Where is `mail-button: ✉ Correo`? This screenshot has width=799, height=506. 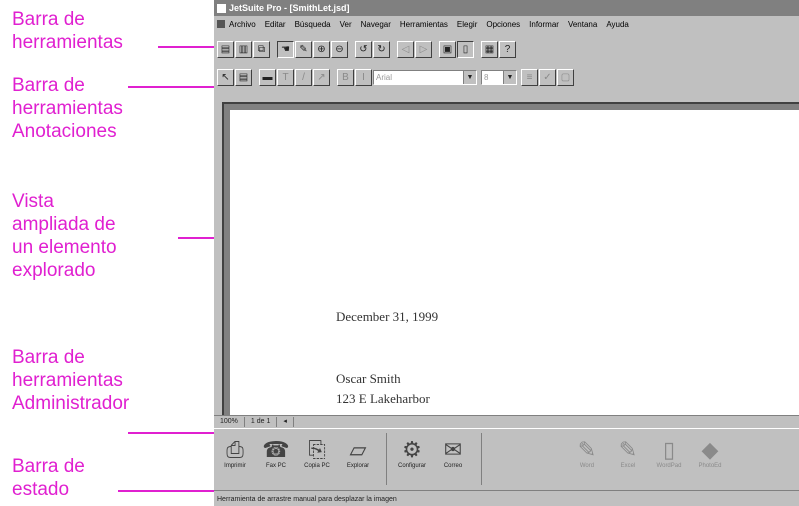
mail-button: ✉ Correo is located at coordinates (453, 449).